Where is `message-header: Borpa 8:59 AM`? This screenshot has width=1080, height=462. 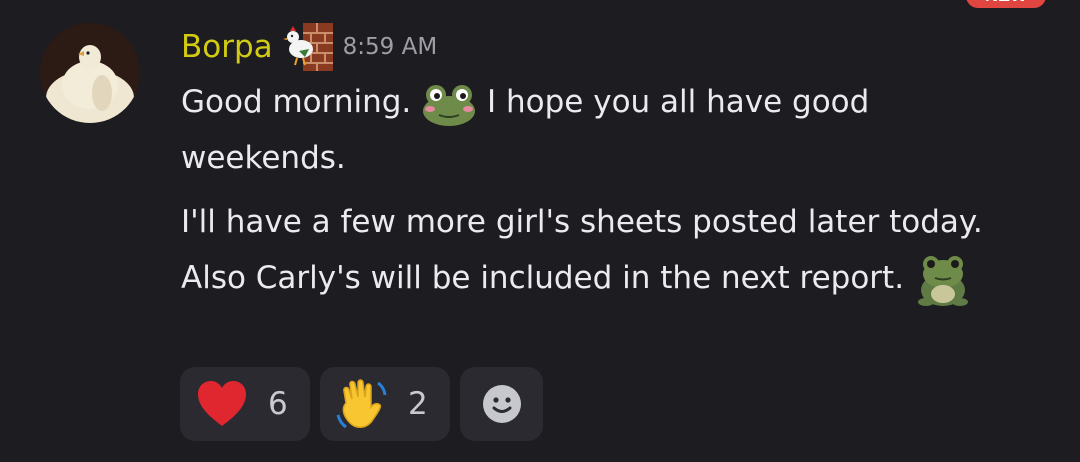
message-header: Borpa 8:59 AM is located at coordinates (309, 47).